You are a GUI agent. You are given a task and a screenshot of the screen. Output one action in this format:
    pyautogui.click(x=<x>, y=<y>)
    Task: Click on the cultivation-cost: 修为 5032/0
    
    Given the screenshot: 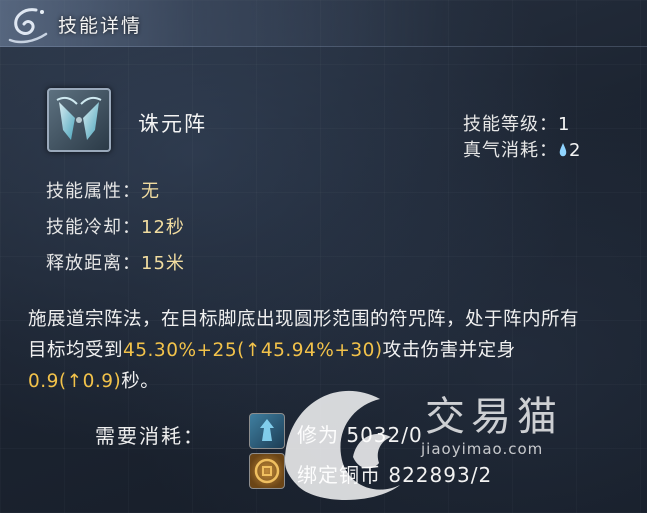 What is the action you would take?
    pyautogui.click(x=360, y=435)
    